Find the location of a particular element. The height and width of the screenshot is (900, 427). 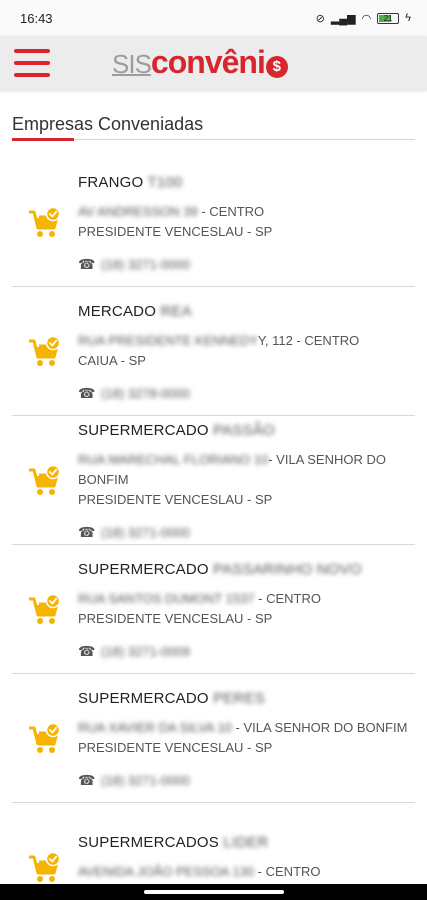

company-name: SUPERMERCADO PASSARINHO NOVO is located at coordinates (220, 569).